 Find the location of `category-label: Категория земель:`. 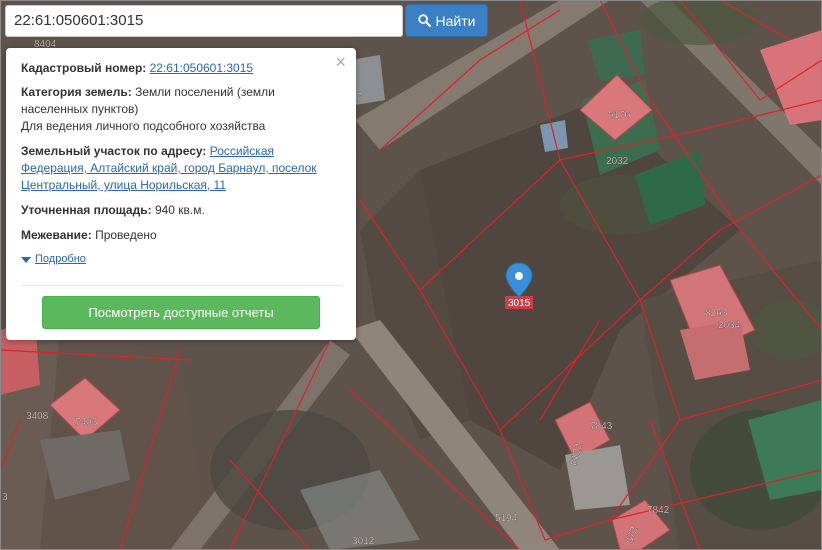

category-label: Категория земель: is located at coordinates (76, 92).